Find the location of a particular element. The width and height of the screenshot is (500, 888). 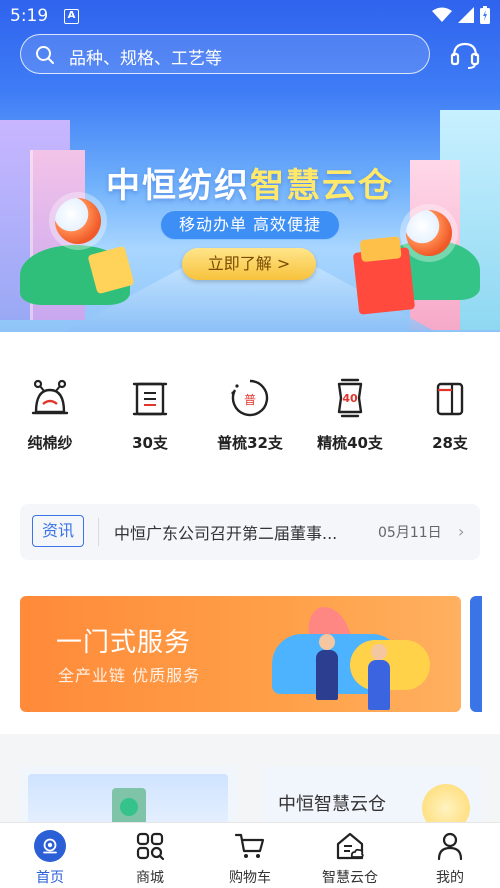

status-icons is located at coordinates (461, 15).